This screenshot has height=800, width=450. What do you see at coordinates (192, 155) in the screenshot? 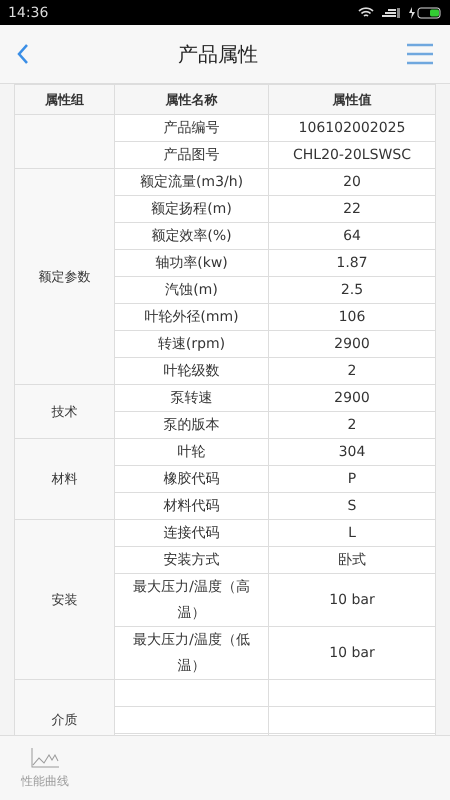
I see `property-name: 产品图号` at bounding box center [192, 155].